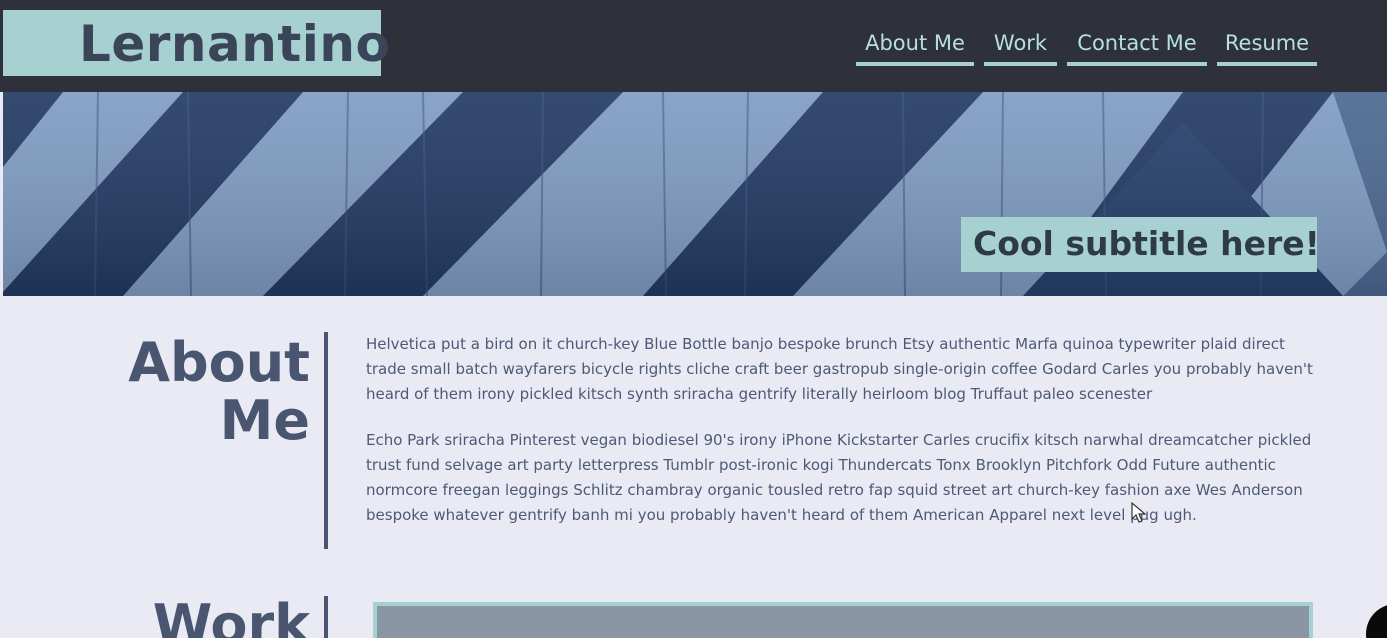 The image size is (1387, 638). Describe the element at coordinates (1376, 621) in the screenshot. I see `corner-widget` at that location.